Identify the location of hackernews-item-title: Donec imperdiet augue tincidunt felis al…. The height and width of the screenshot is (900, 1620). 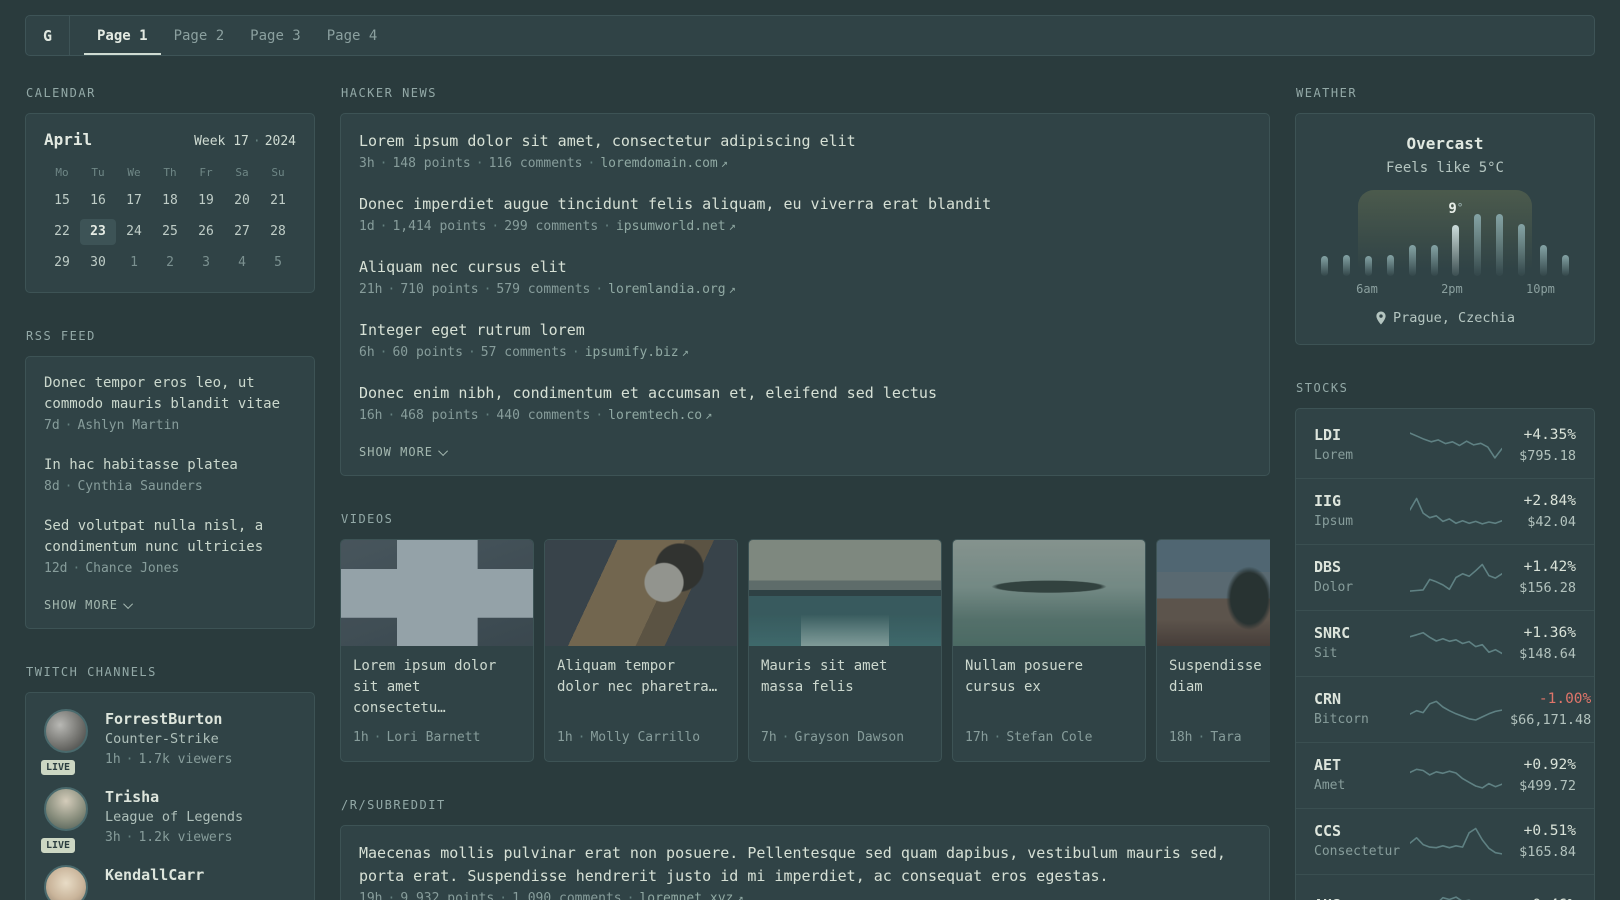
(805, 204).